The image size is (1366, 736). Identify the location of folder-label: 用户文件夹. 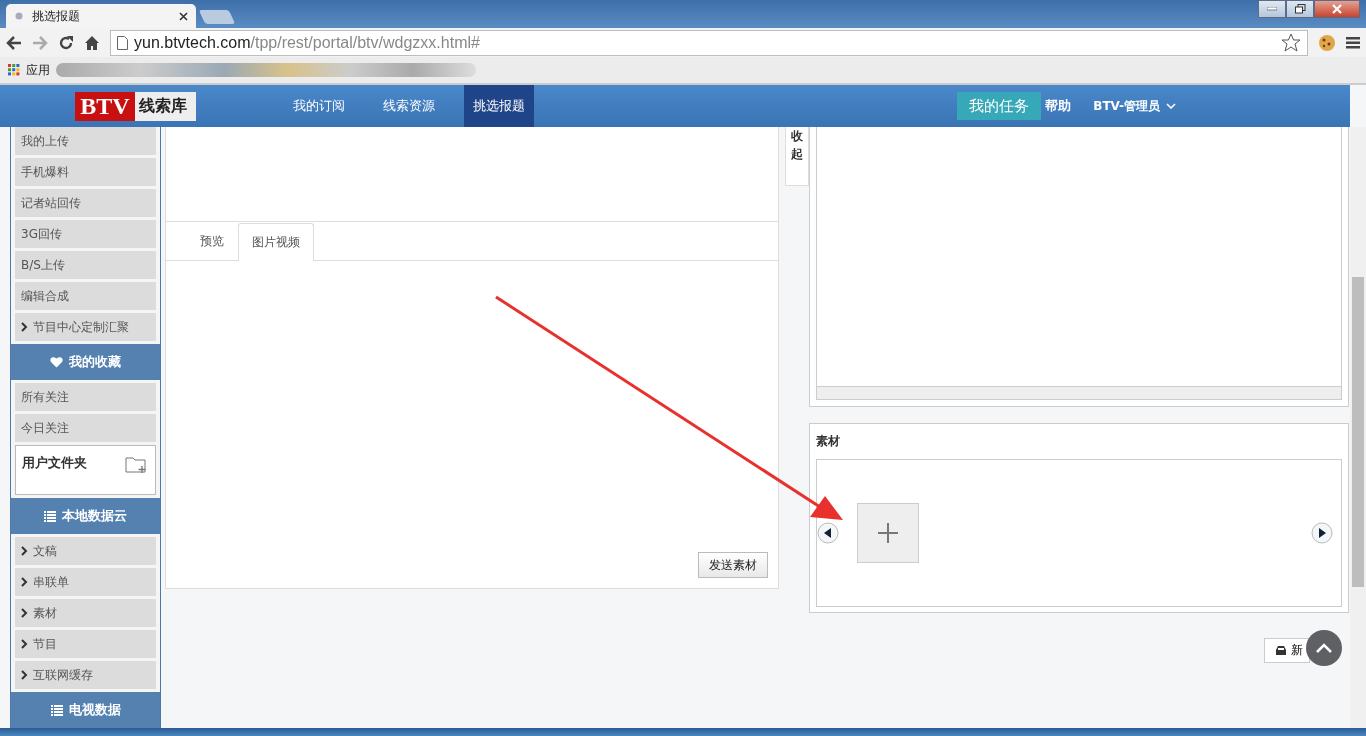
(54, 463).